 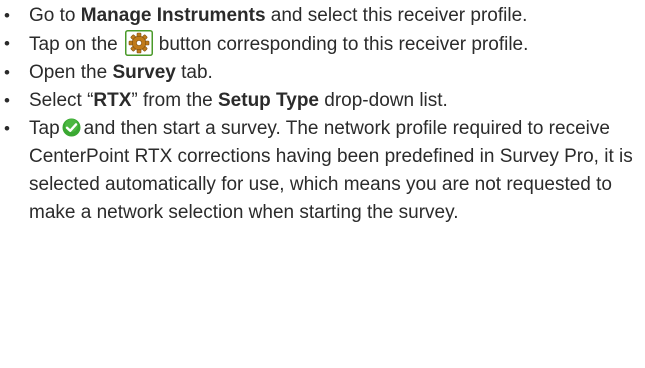 What do you see at coordinates (173, 15) in the screenshot?
I see `manage-instruments-label: Manage Instruments` at bounding box center [173, 15].